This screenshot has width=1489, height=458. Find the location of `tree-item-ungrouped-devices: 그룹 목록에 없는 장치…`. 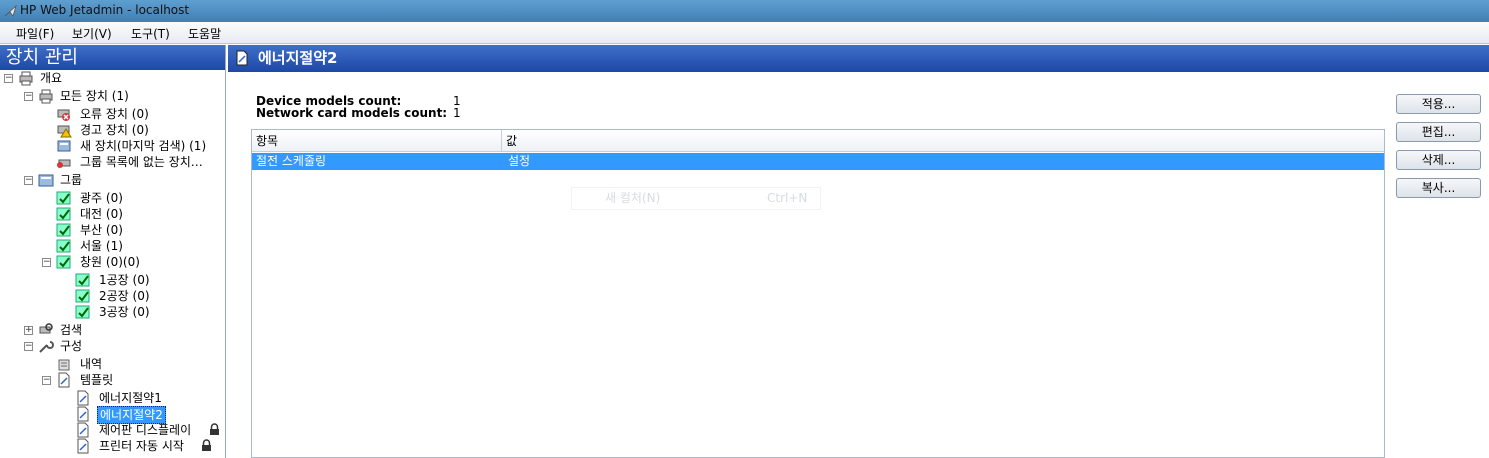

tree-item-ungrouped-devices: 그룹 목록에 없는 장치… is located at coordinates (140, 162).